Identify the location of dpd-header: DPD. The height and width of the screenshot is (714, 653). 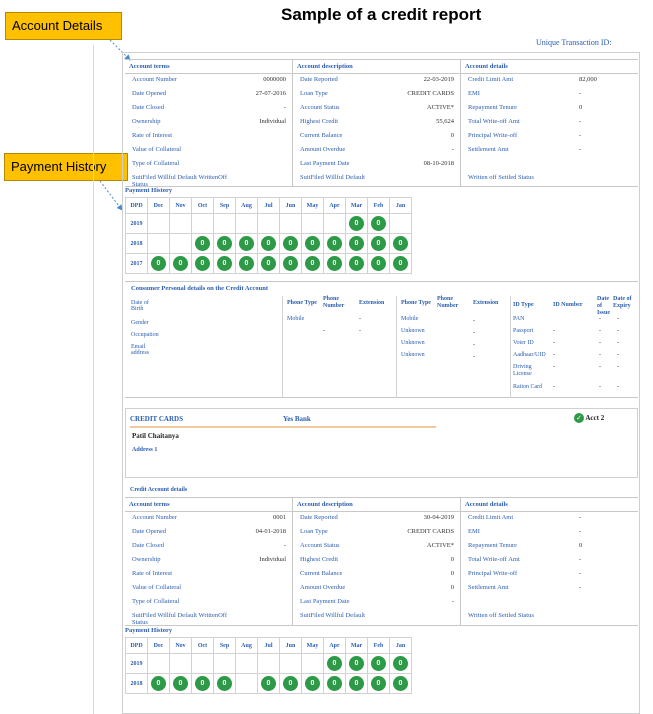
(136, 645).